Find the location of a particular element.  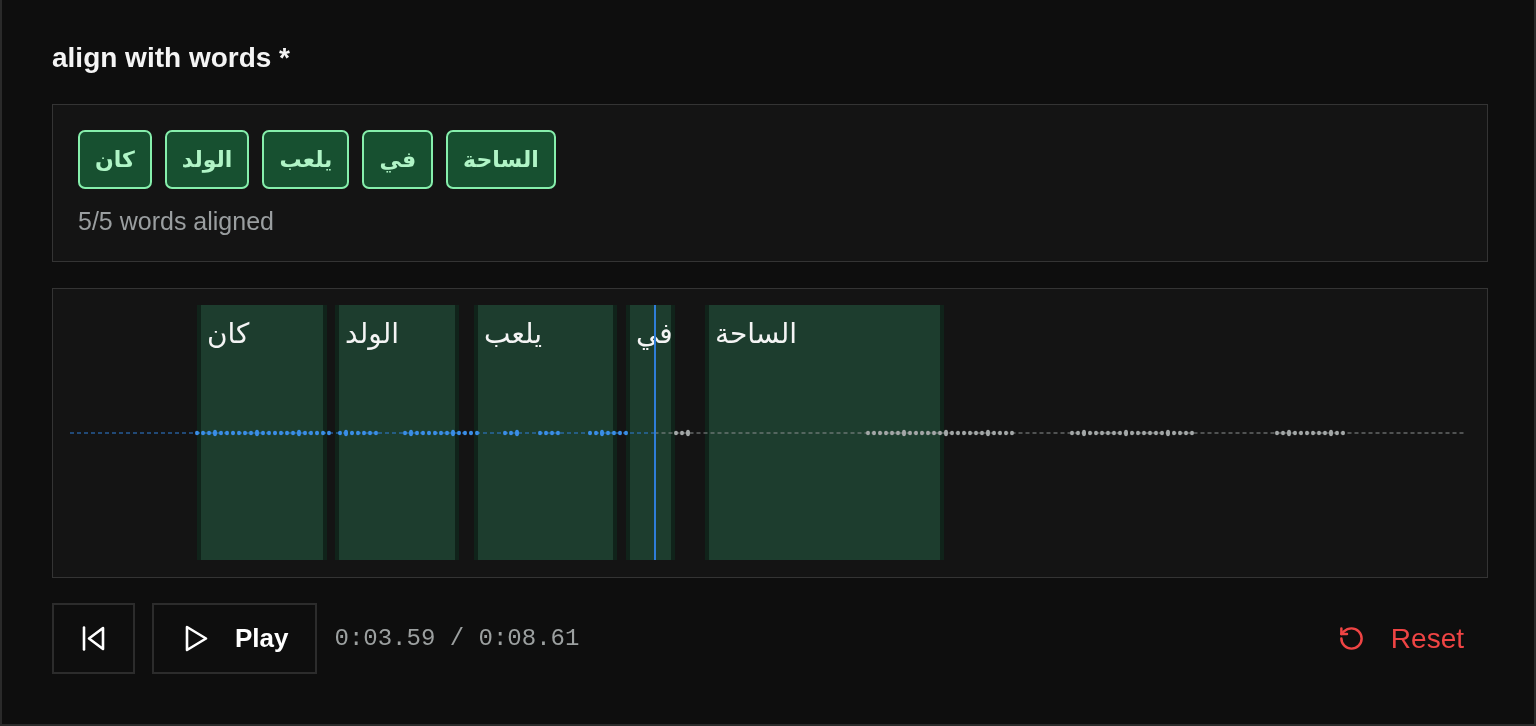

word-segment: كان is located at coordinates (262, 432).